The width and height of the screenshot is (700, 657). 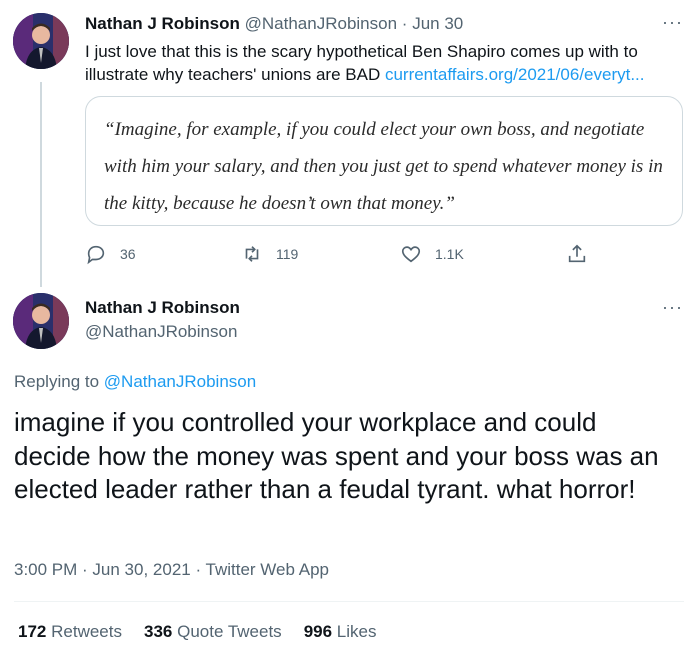 I want to click on retweets-count: 172, so click(x=32, y=631).